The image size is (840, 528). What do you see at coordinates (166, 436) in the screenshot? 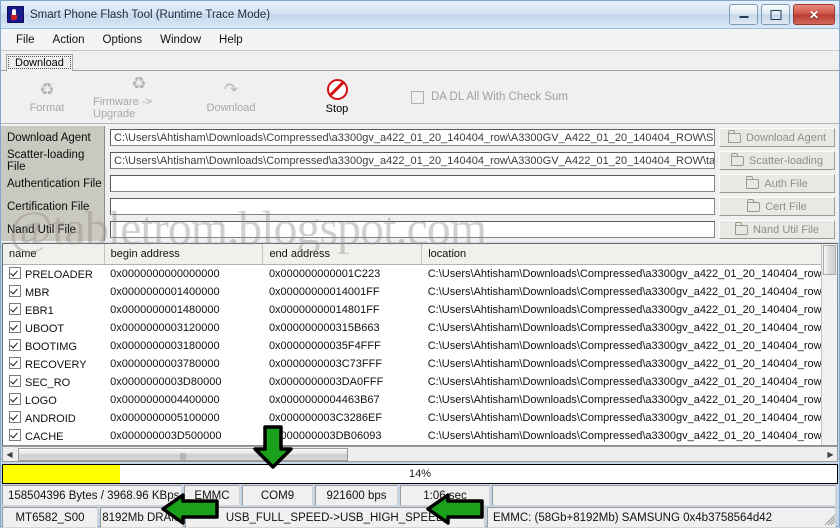
I see `cell-begin-address: 0x000000003D500000` at bounding box center [166, 436].